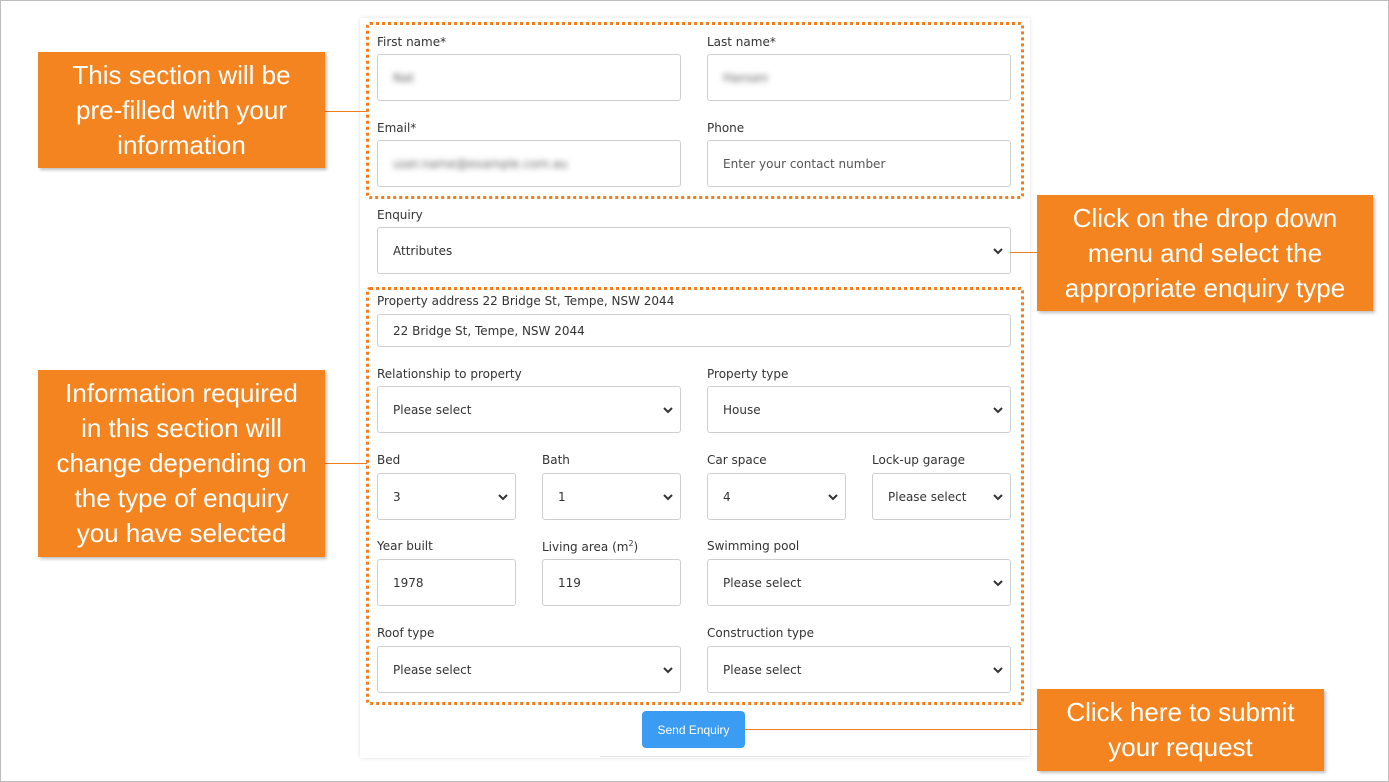 Image resolution: width=1389 pixels, height=782 pixels. What do you see at coordinates (611, 582) in the screenshot?
I see `living-area-field: 119` at bounding box center [611, 582].